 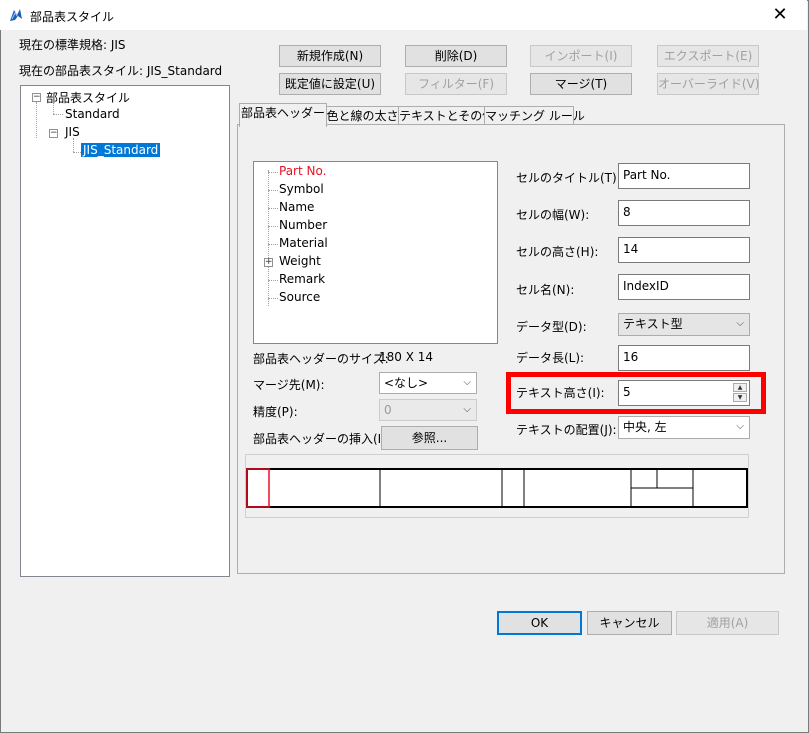 I want to click on spin-down-icon: ▼, so click(x=740, y=397).